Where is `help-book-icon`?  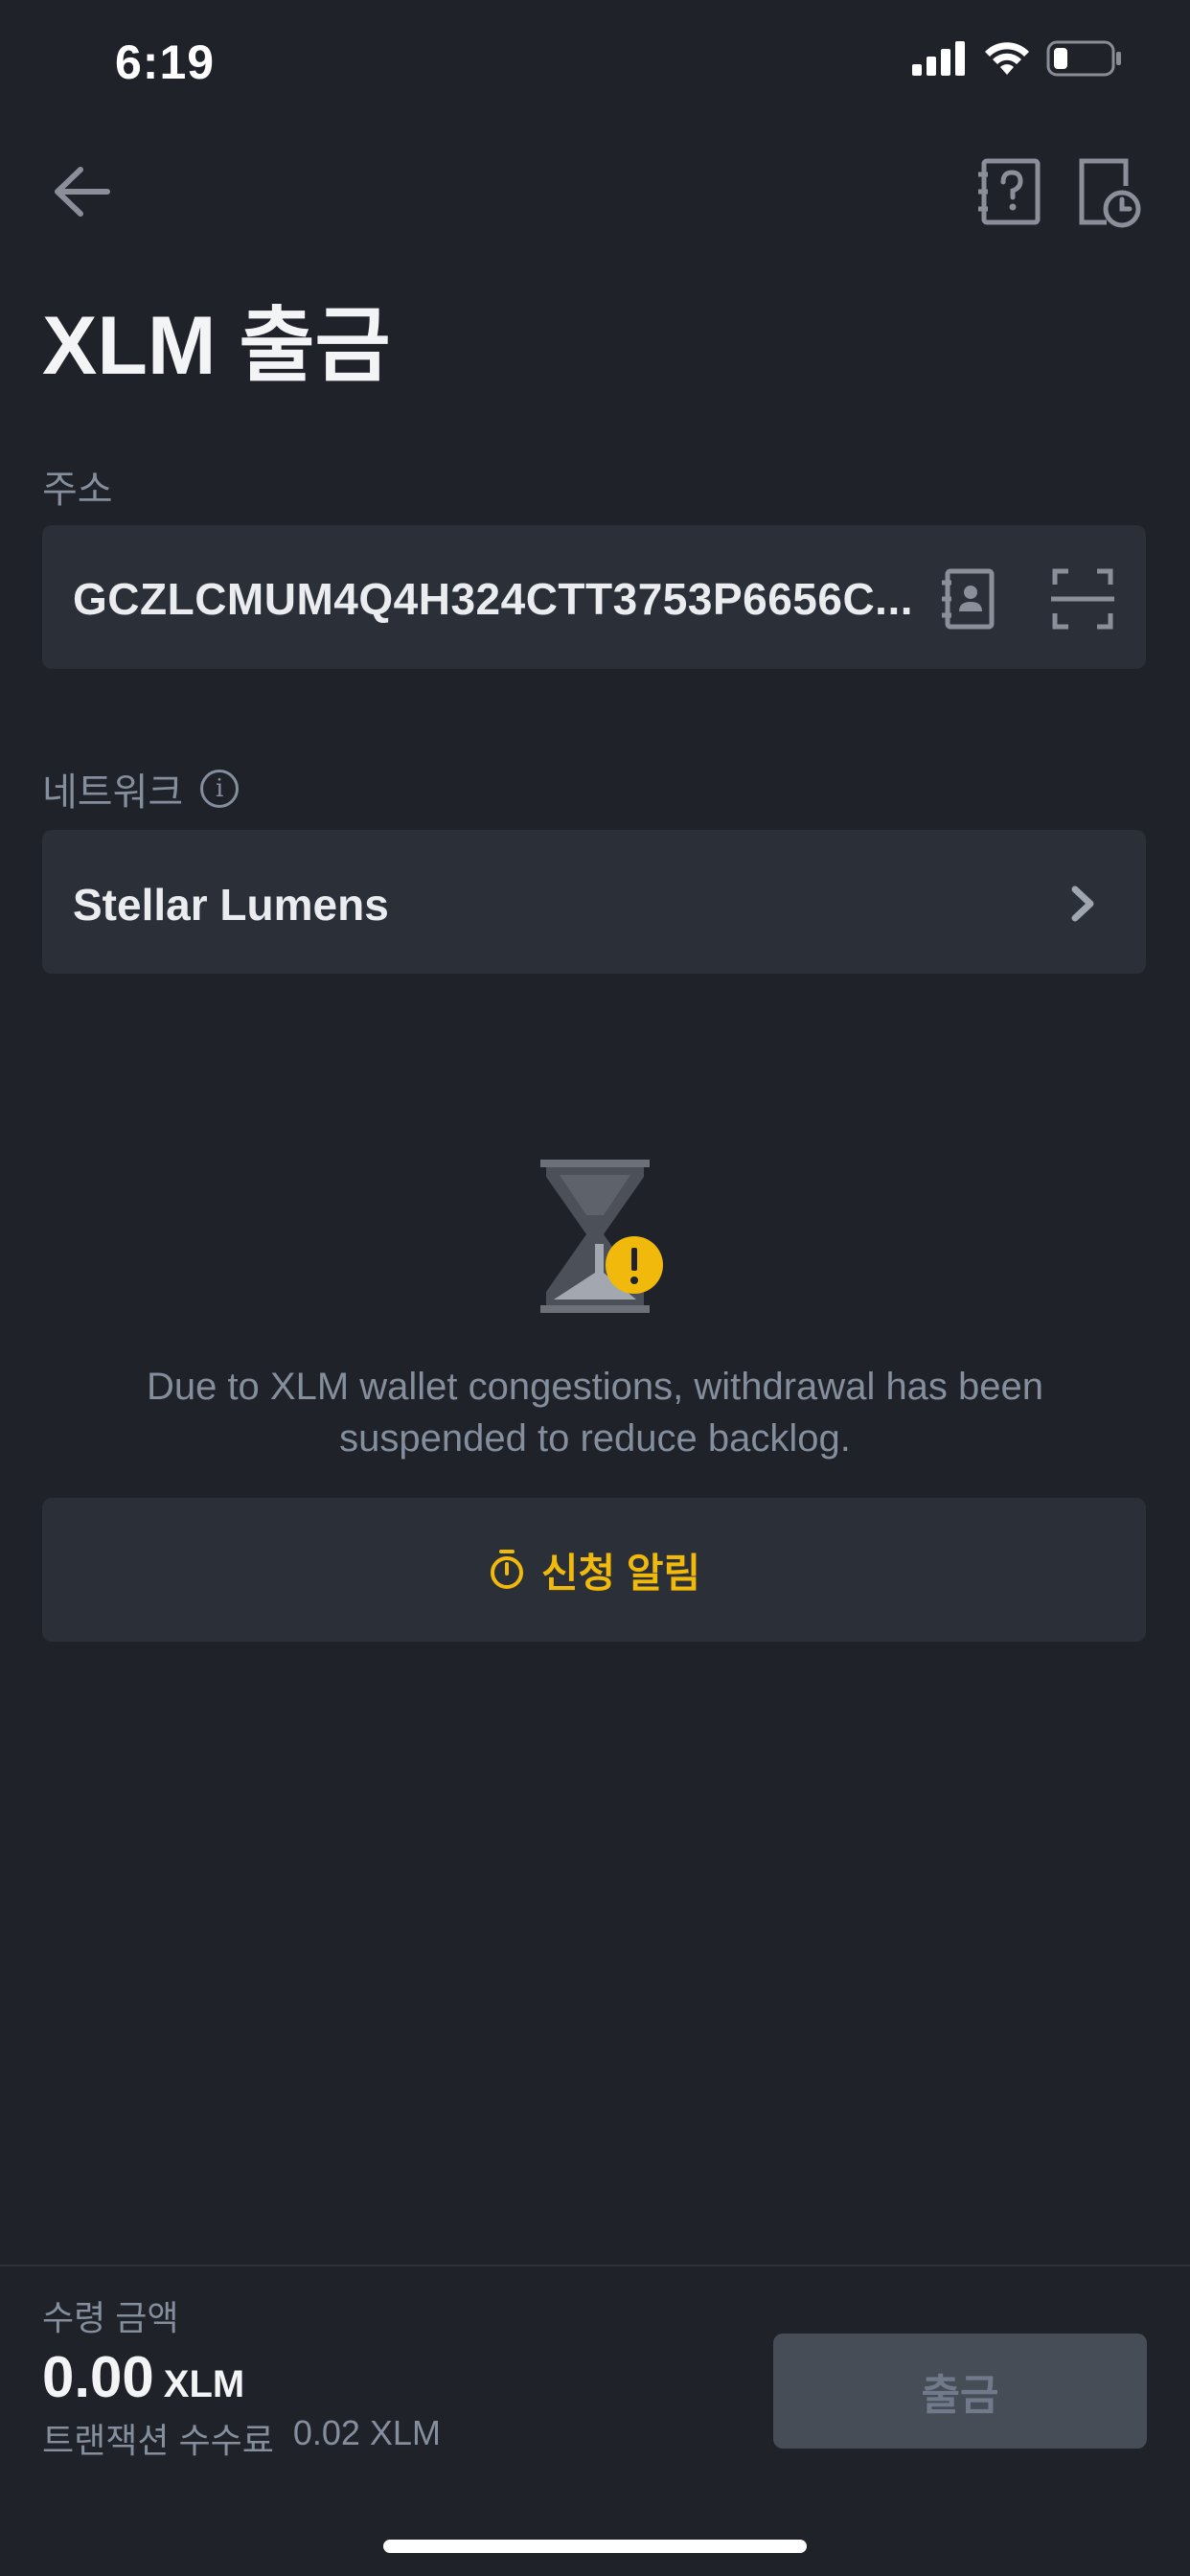
help-book-icon is located at coordinates (1010, 191).